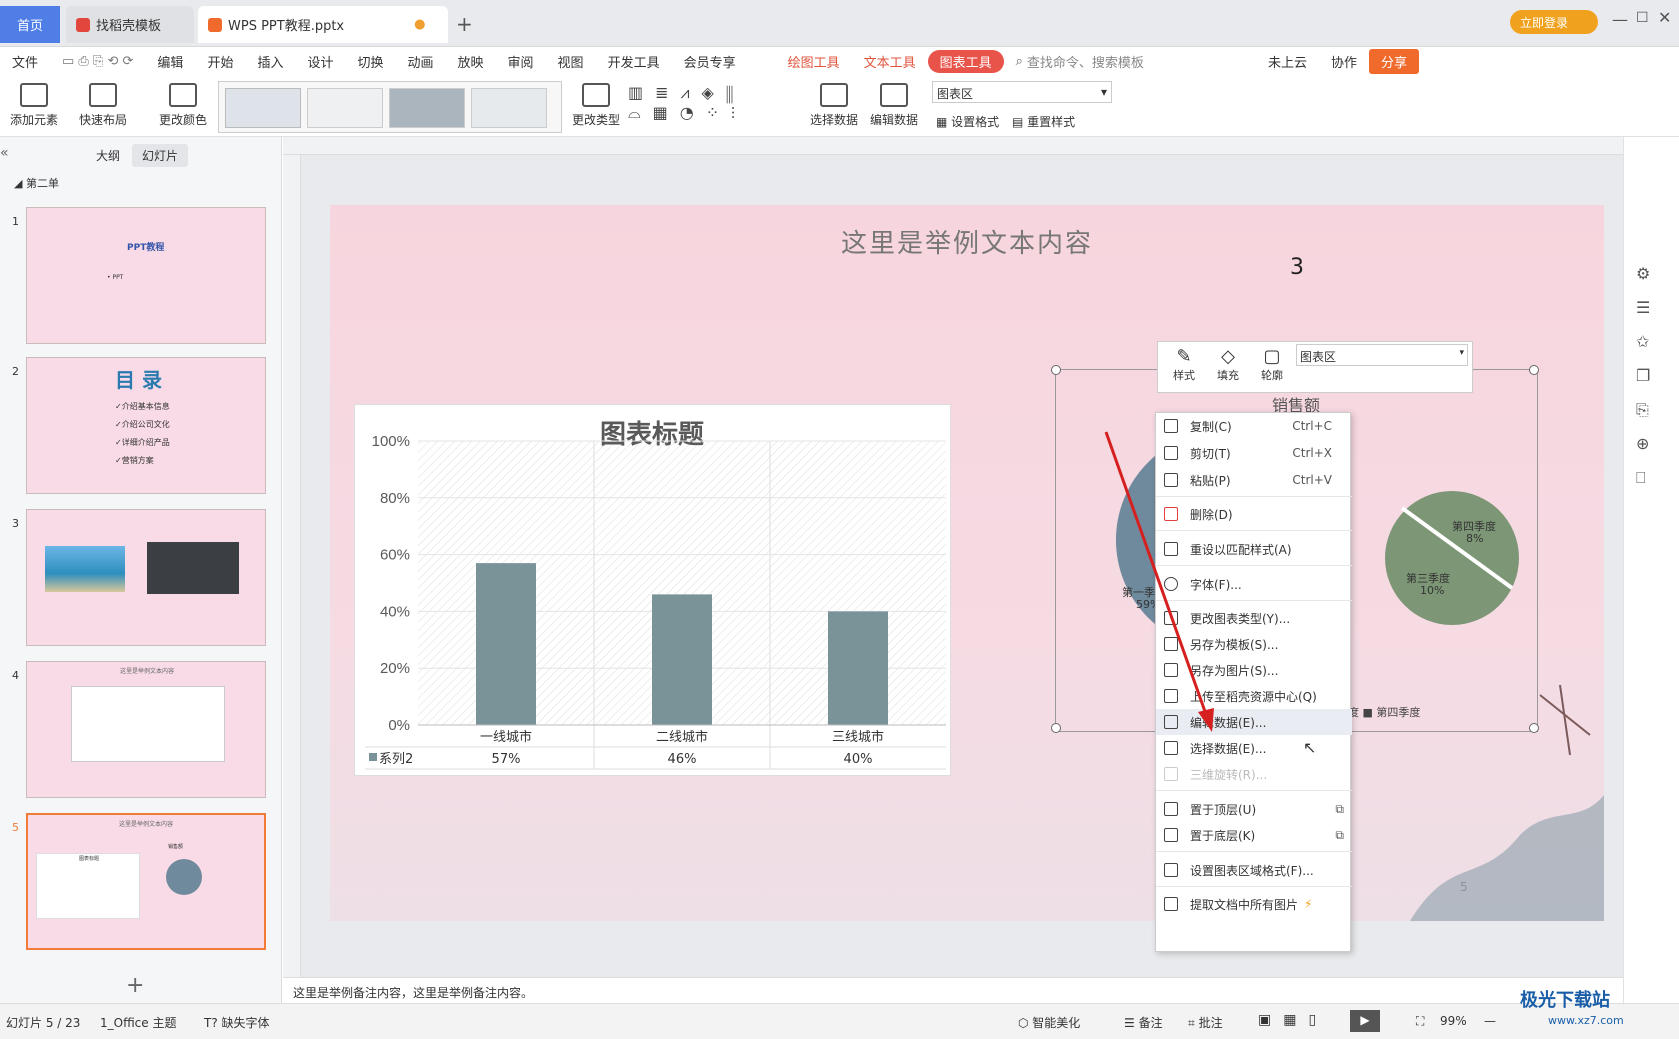 Image resolution: width=1679 pixels, height=1039 pixels. I want to click on quick-access-icons: ▭ ⎙ ⎘ ⟲ ⟳, so click(97, 61).